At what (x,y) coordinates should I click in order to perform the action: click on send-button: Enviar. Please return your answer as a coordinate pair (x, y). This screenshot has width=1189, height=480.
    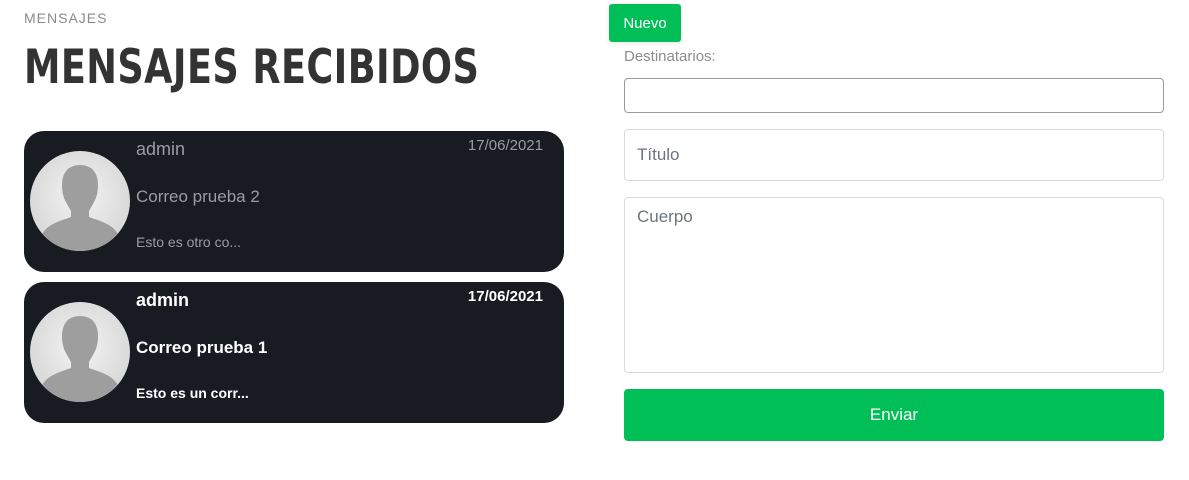
    Looking at the image, I should click on (894, 415).